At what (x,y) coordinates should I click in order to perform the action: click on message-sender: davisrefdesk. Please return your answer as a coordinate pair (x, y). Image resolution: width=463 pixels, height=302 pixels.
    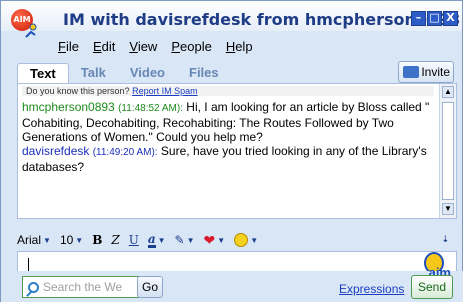
    Looking at the image, I should click on (56, 151).